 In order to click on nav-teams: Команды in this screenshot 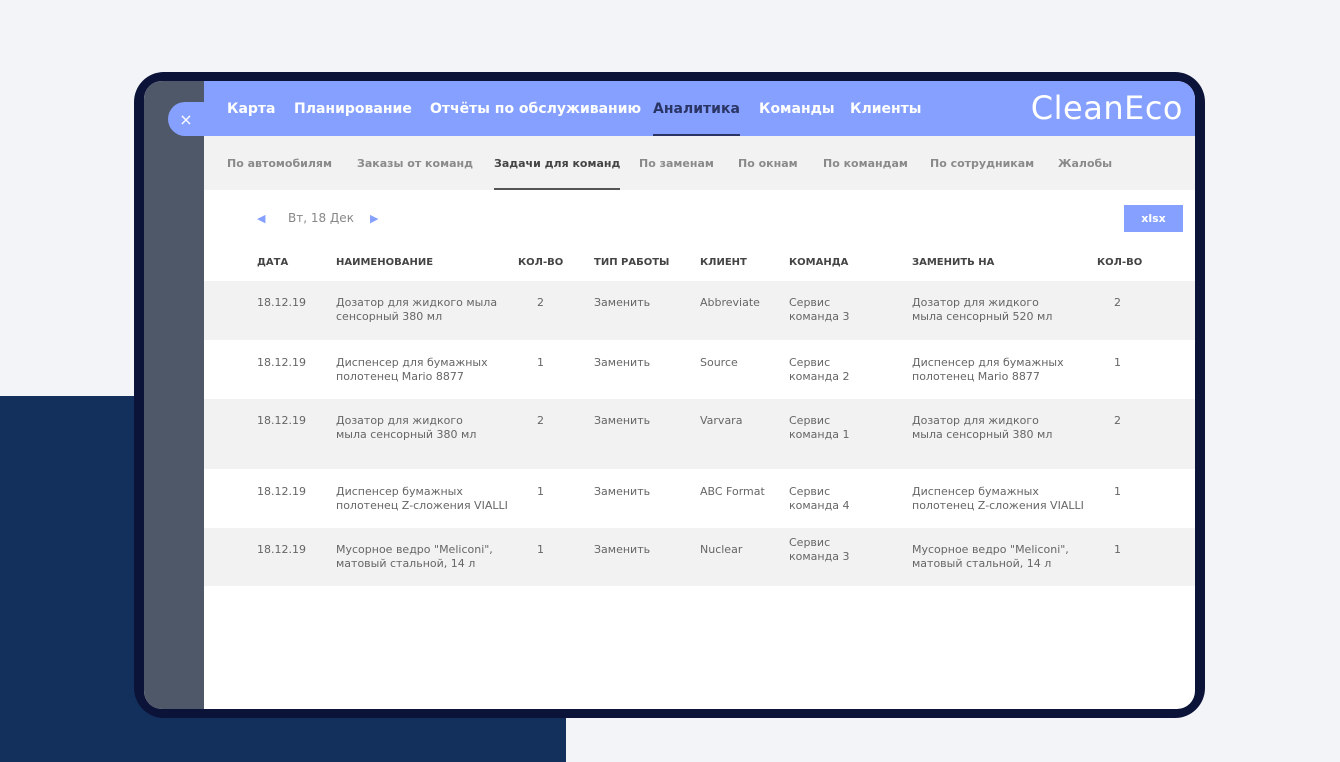, I will do `click(797, 108)`.